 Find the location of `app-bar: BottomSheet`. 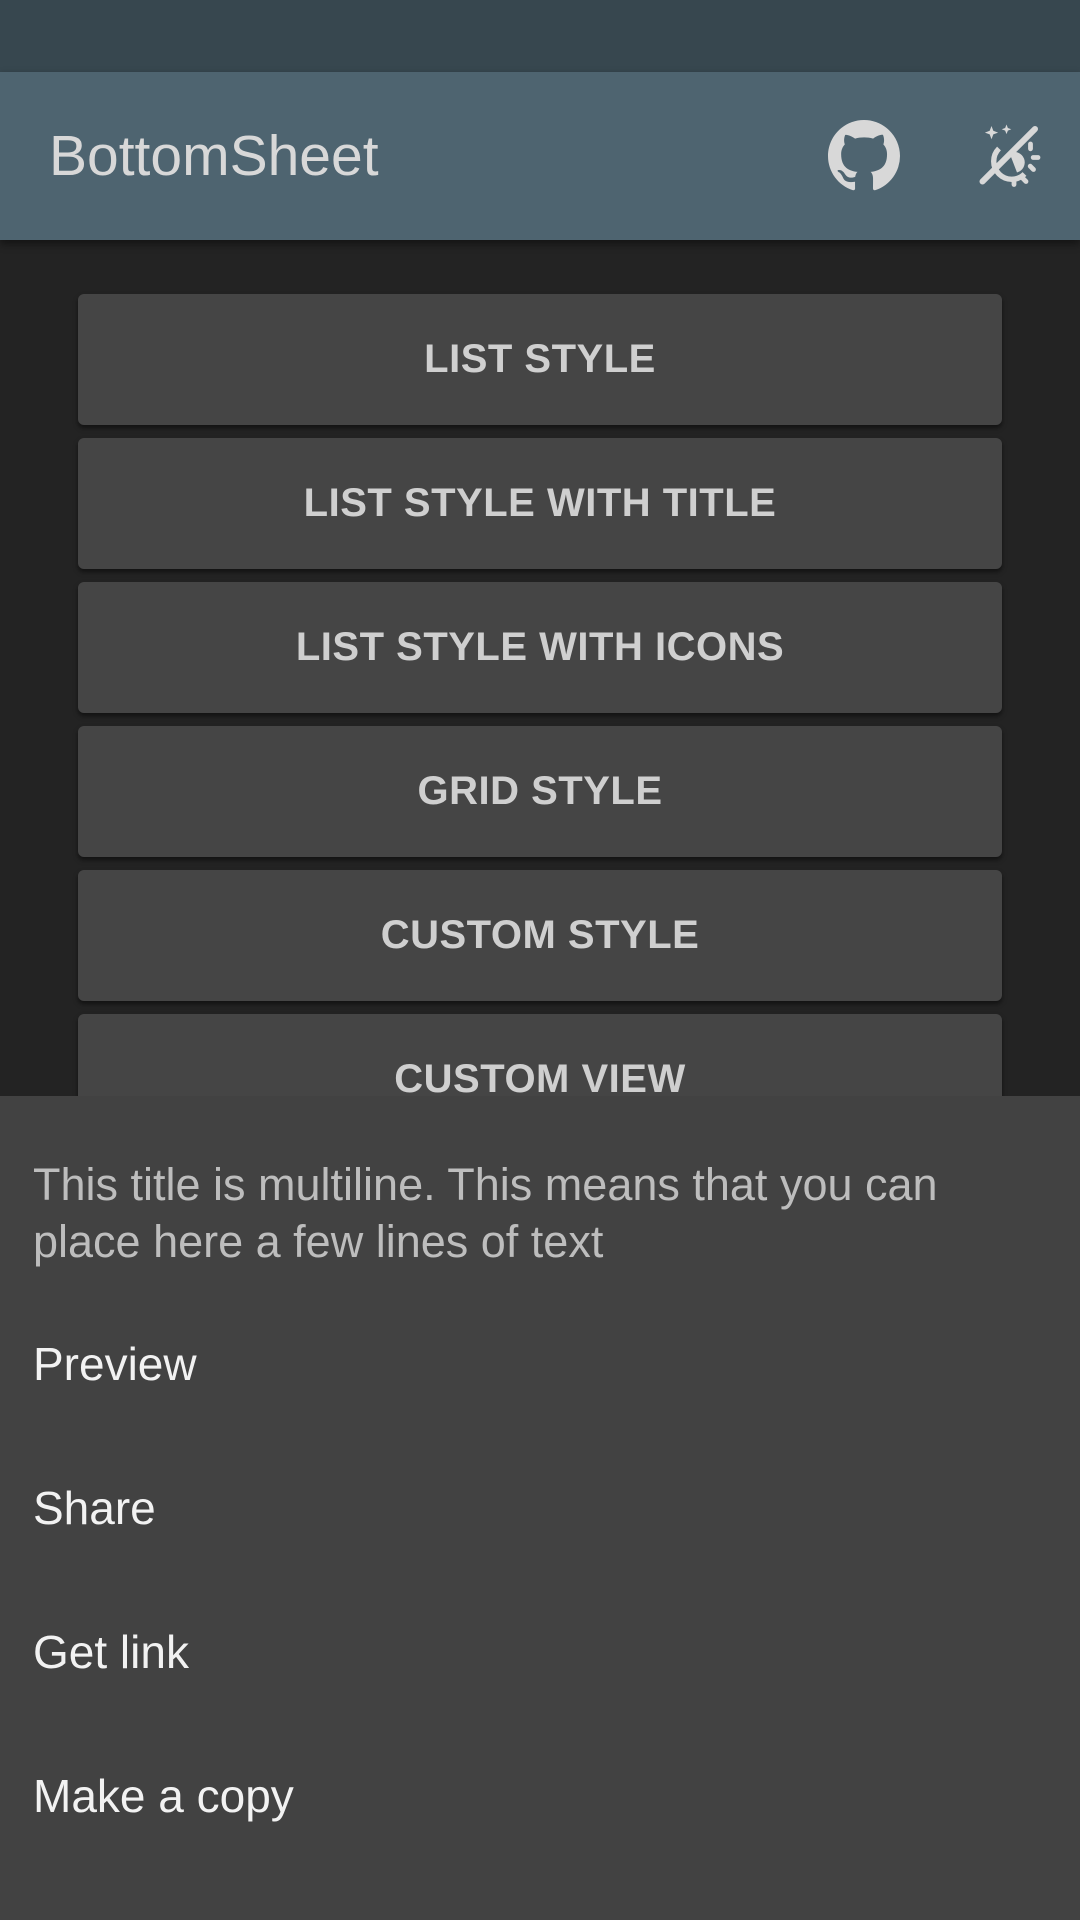

app-bar: BottomSheet is located at coordinates (540, 156).